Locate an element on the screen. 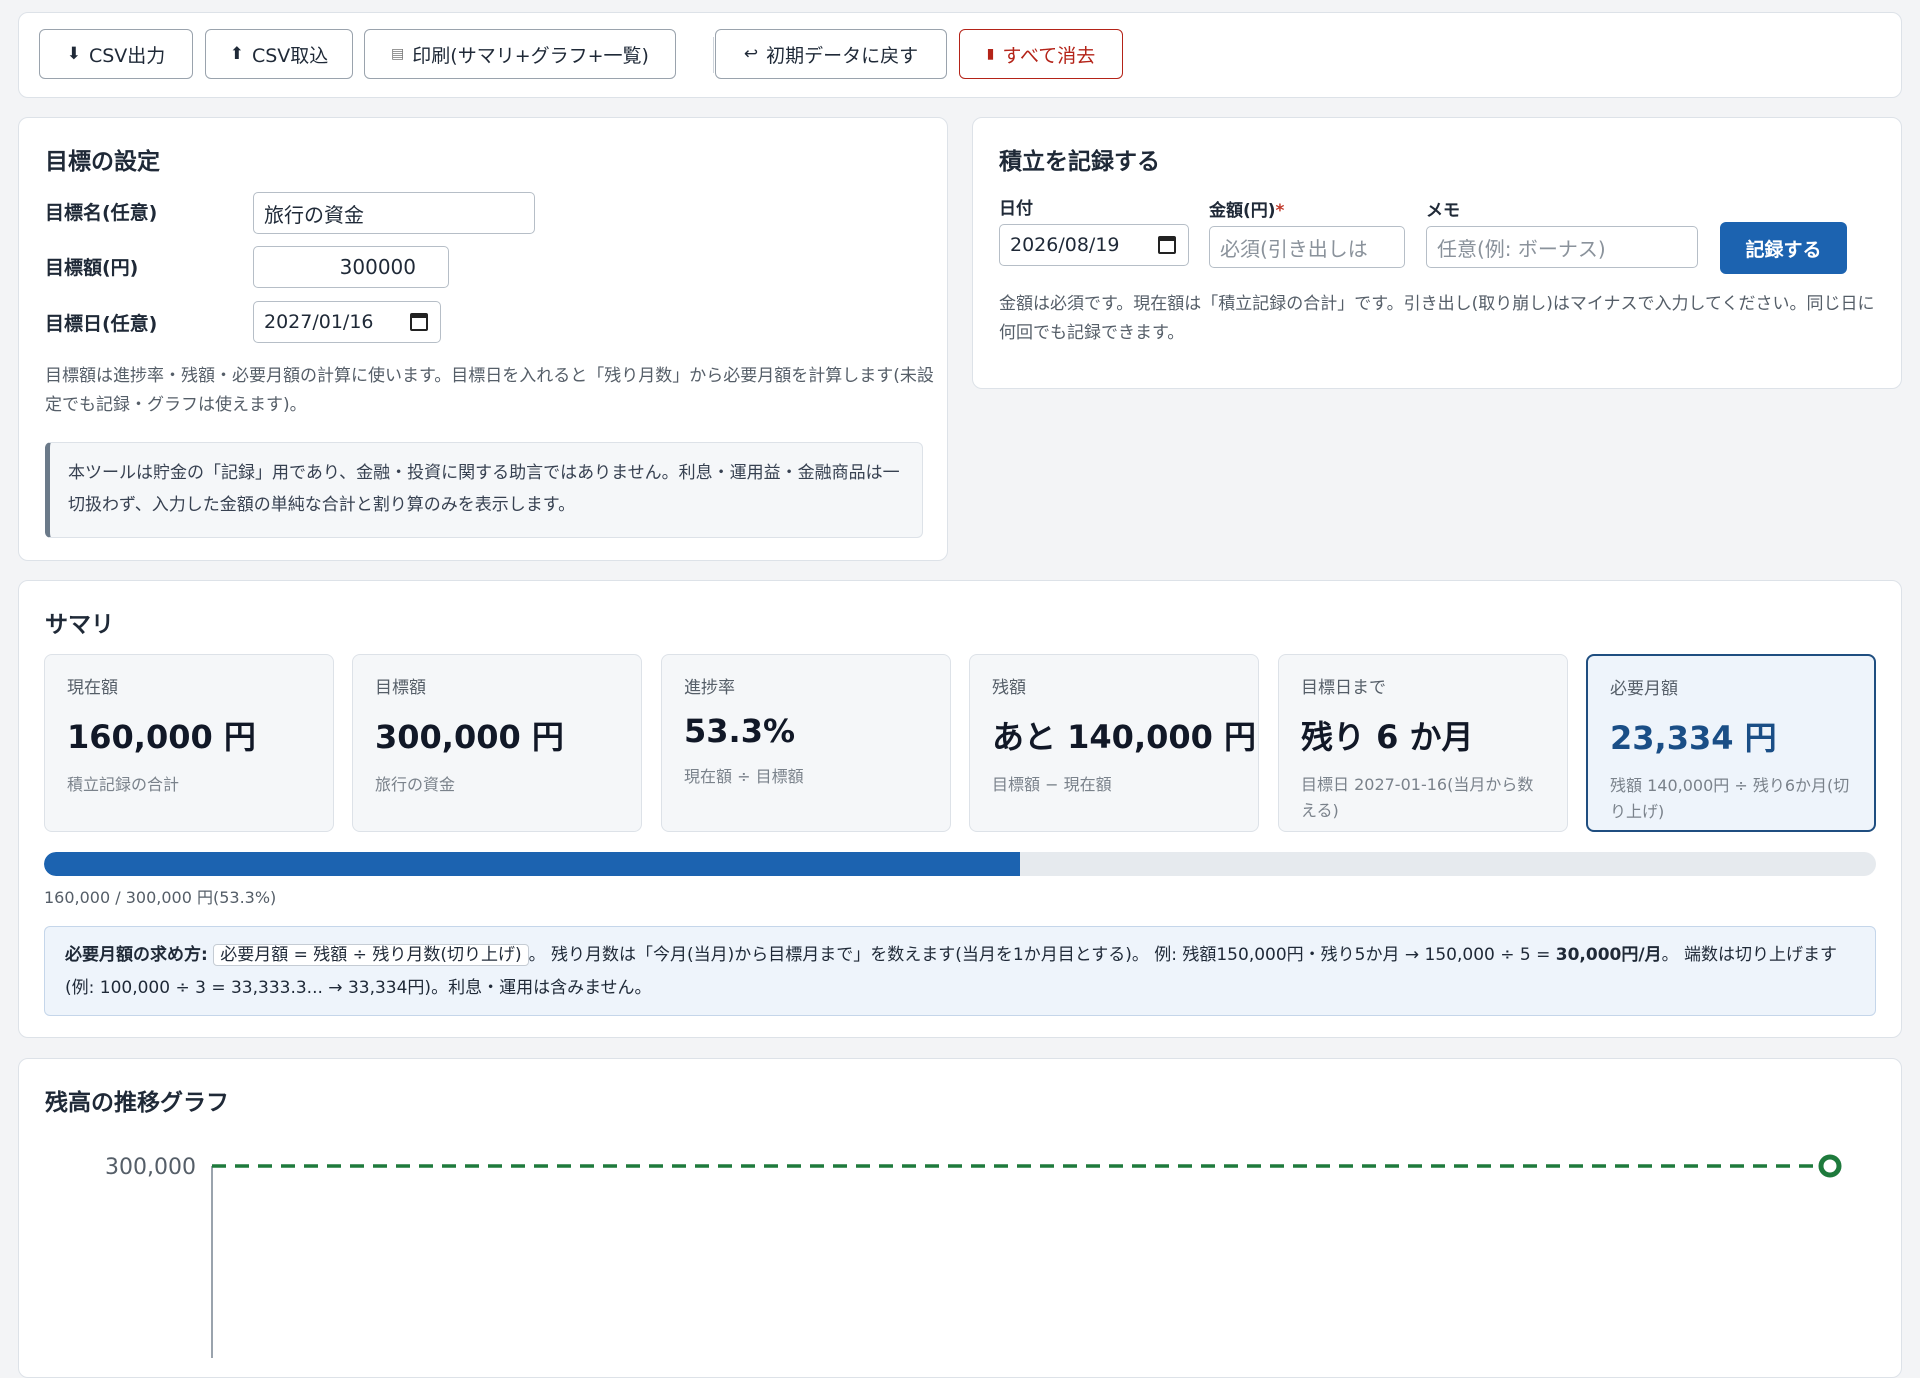 Image resolution: width=1920 pixels, height=1378 pixels. csv-import-button: ⬆ CSV取込 is located at coordinates (279, 54).